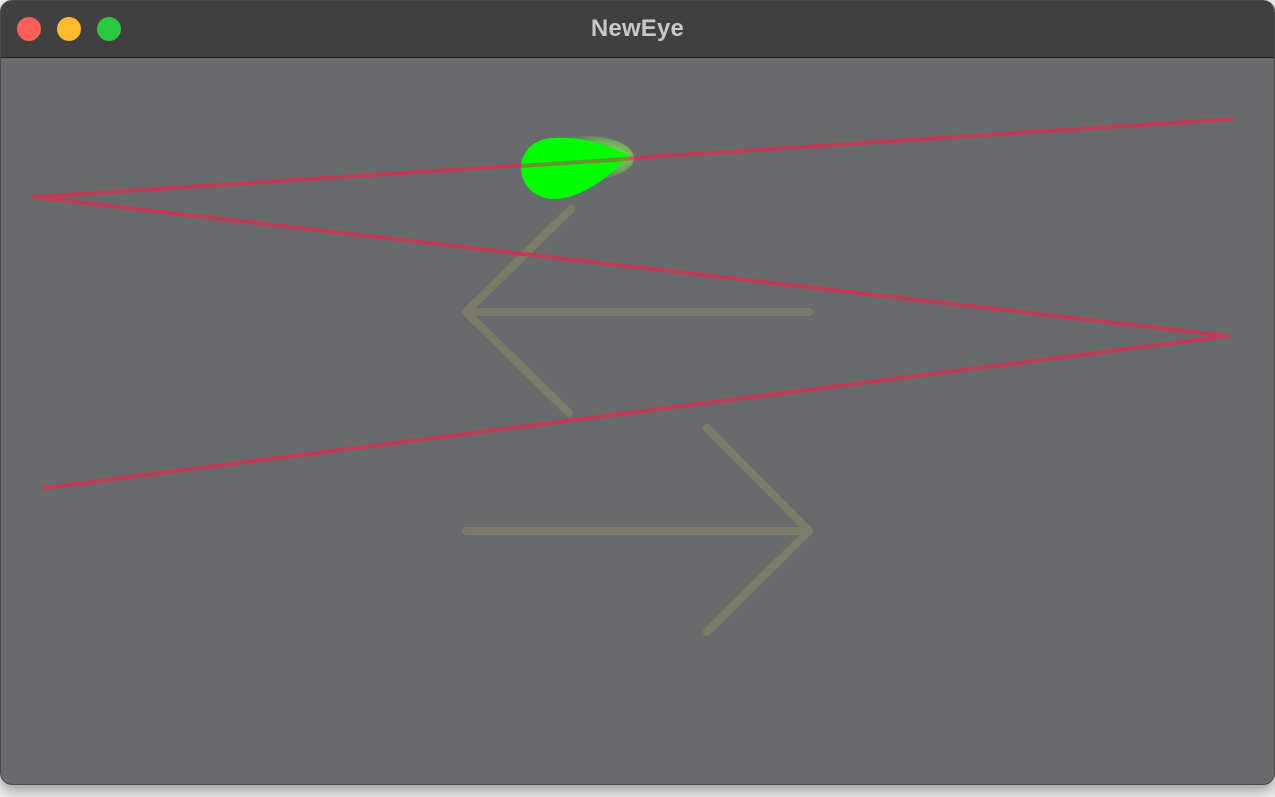 The width and height of the screenshot is (1275, 797). Describe the element at coordinates (637, 530) in the screenshot. I see `right-arrow-icon` at that location.